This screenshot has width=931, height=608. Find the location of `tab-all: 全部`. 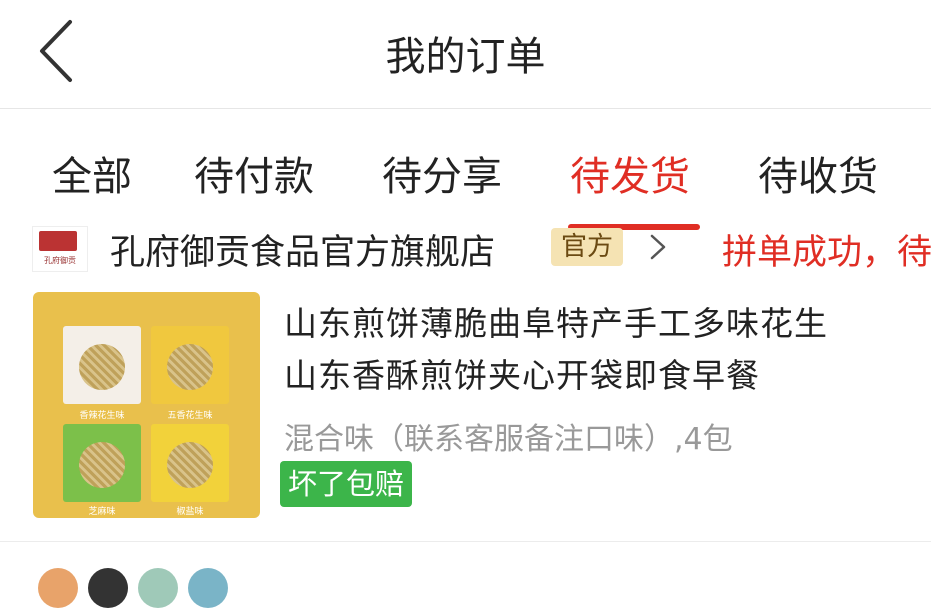

tab-all: 全部 is located at coordinates (92, 173).